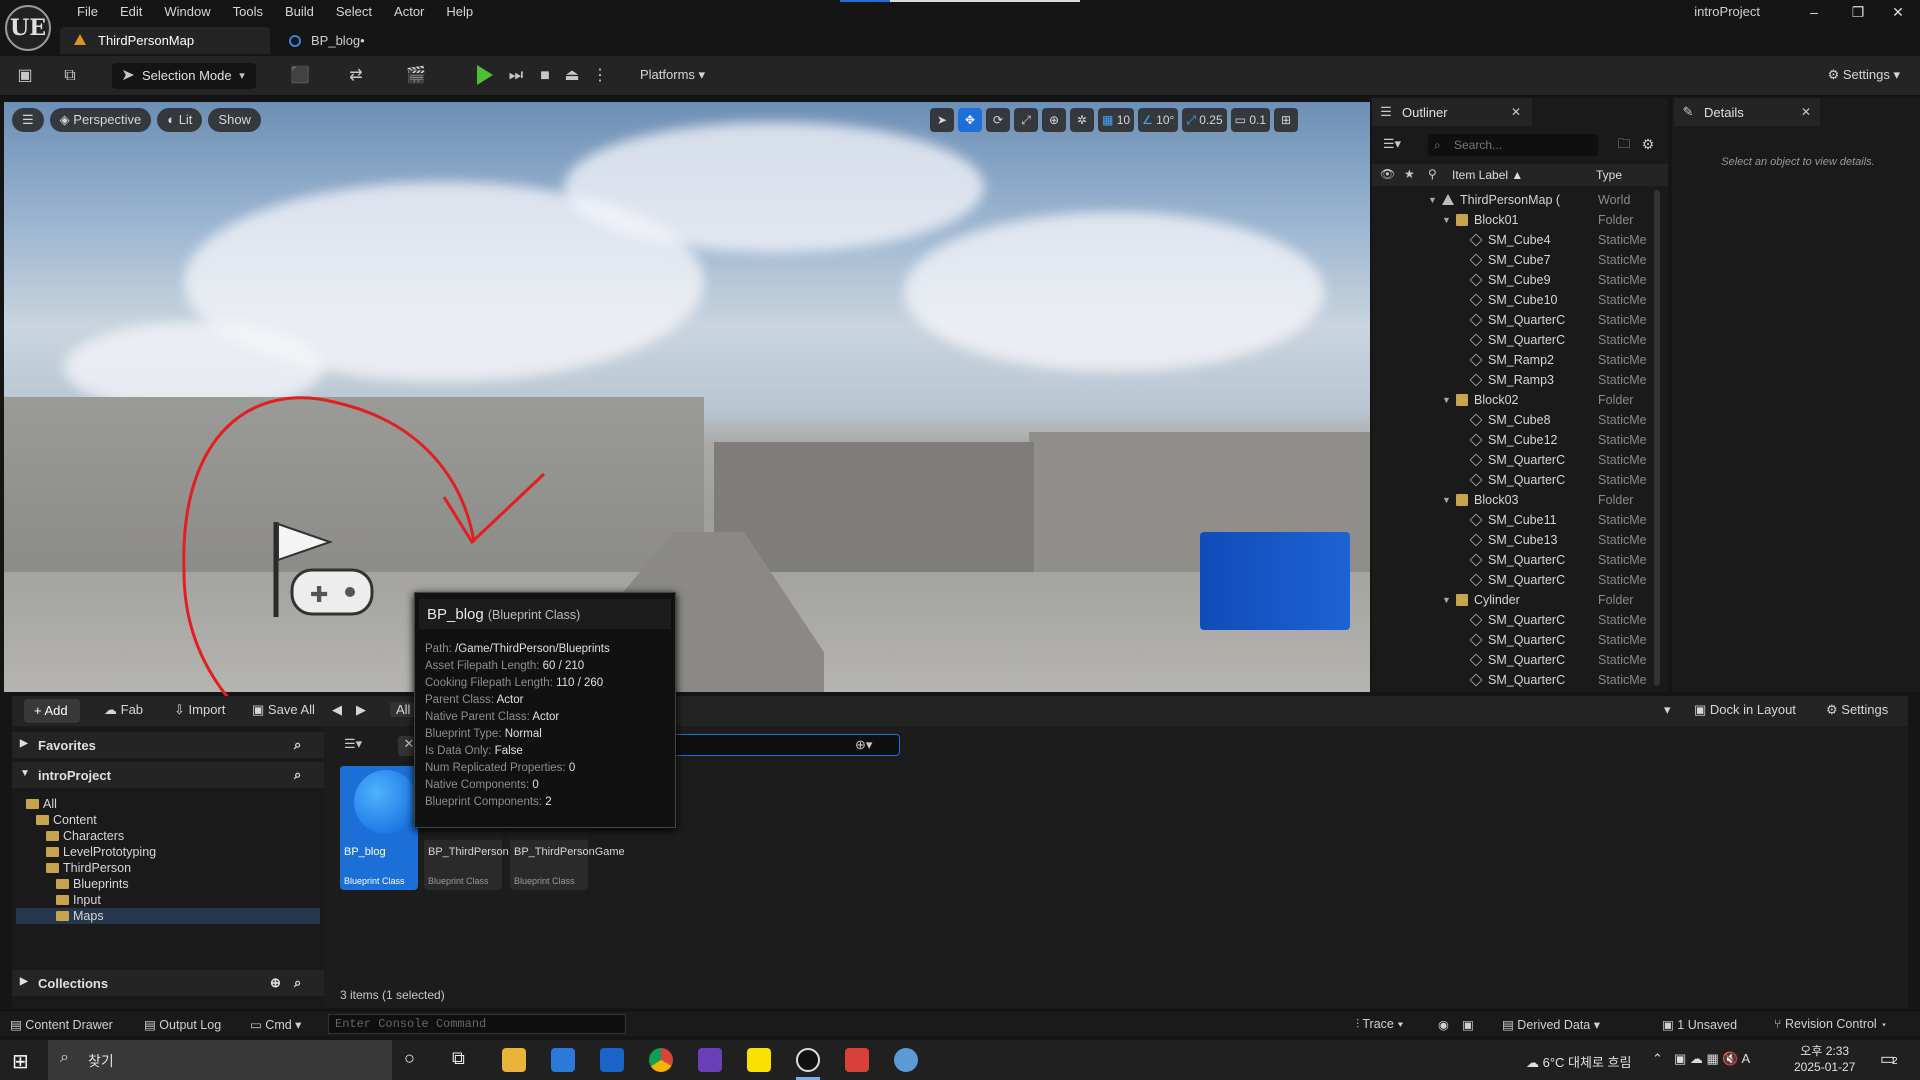 The width and height of the screenshot is (1920, 1080). What do you see at coordinates (545, 76) in the screenshot?
I see `stop-icon: ■` at bounding box center [545, 76].